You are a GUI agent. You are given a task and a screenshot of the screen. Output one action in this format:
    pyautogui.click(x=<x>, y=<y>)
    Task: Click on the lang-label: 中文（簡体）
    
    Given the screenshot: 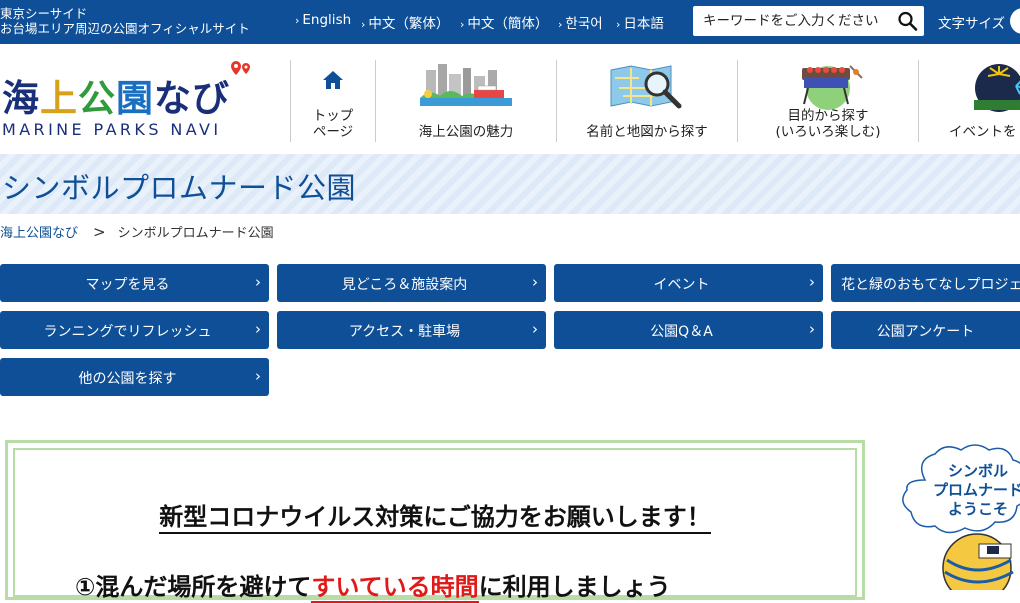 What is the action you would take?
    pyautogui.click(x=508, y=24)
    